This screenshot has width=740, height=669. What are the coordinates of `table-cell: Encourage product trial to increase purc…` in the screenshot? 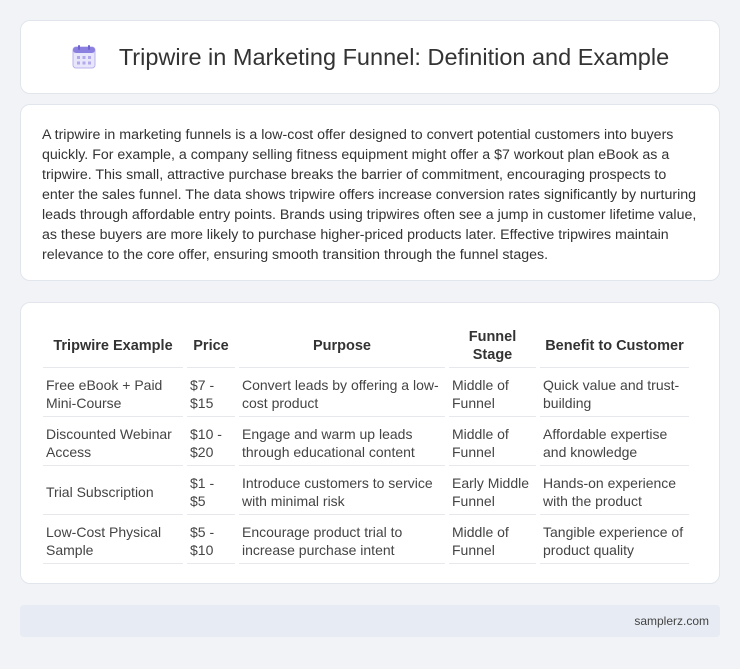 It's located at (342, 540).